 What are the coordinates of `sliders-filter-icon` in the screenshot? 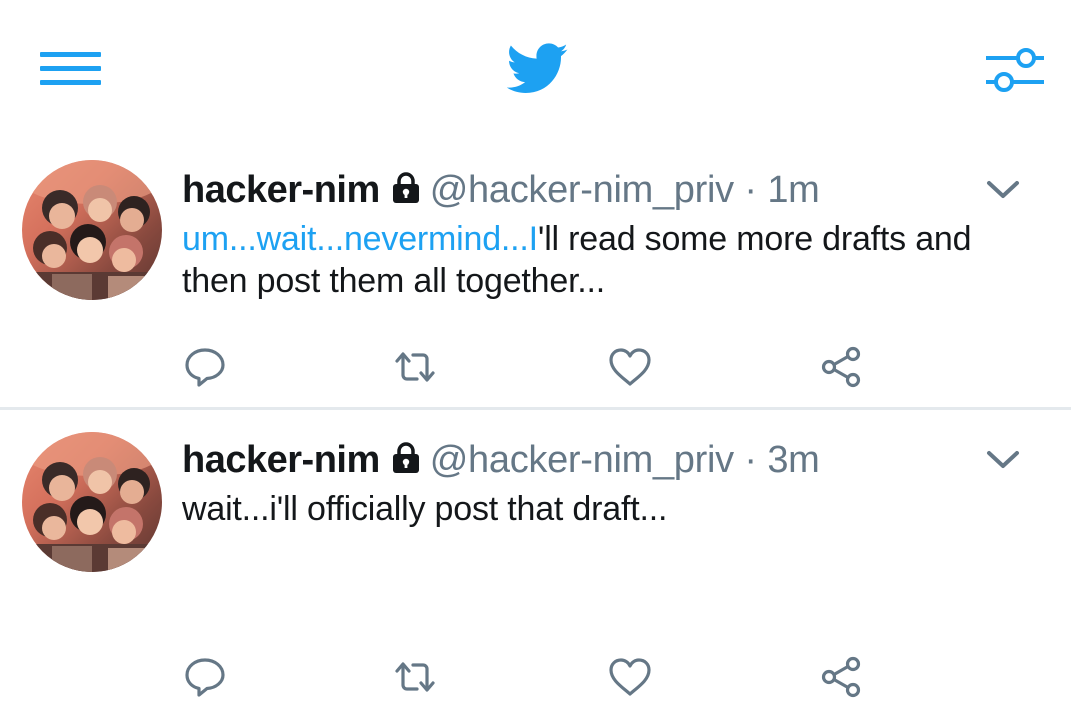 It's located at (1015, 68).